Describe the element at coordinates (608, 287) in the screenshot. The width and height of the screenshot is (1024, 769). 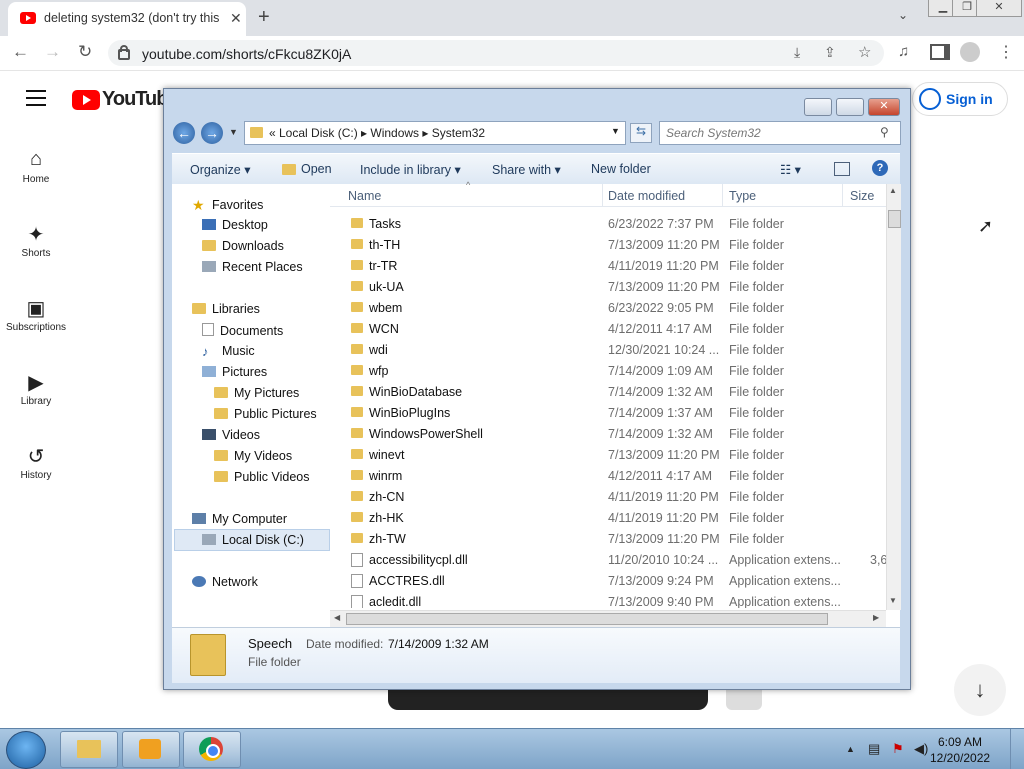
I see `table-row: uk-UA 7/13/2009 11:20 PM File folder` at that location.